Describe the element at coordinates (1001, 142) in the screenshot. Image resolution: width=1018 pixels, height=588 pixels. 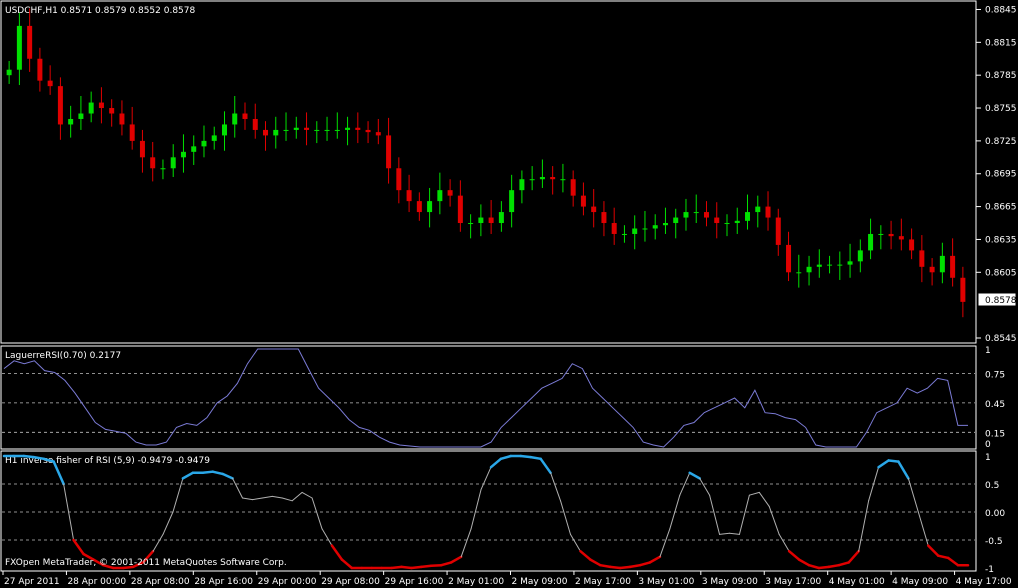
I see `price-tick-label: 0.8725` at that location.